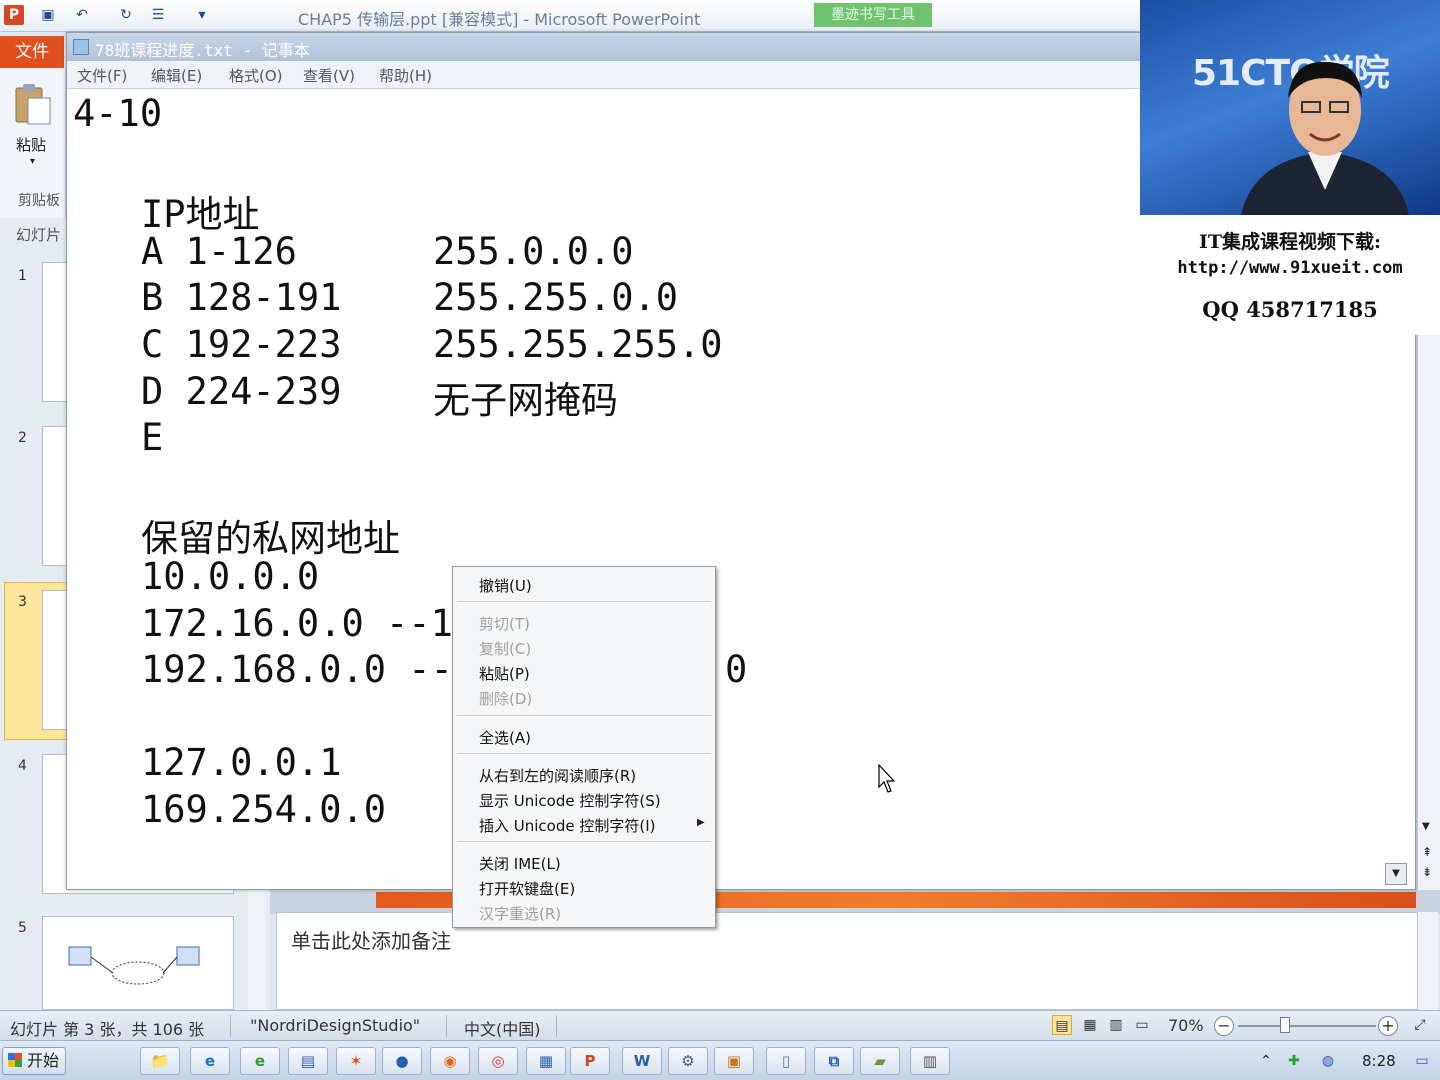 The image size is (1440, 1080). What do you see at coordinates (260, 1061) in the screenshot?
I see `browser-taskbar-icon: e` at bounding box center [260, 1061].